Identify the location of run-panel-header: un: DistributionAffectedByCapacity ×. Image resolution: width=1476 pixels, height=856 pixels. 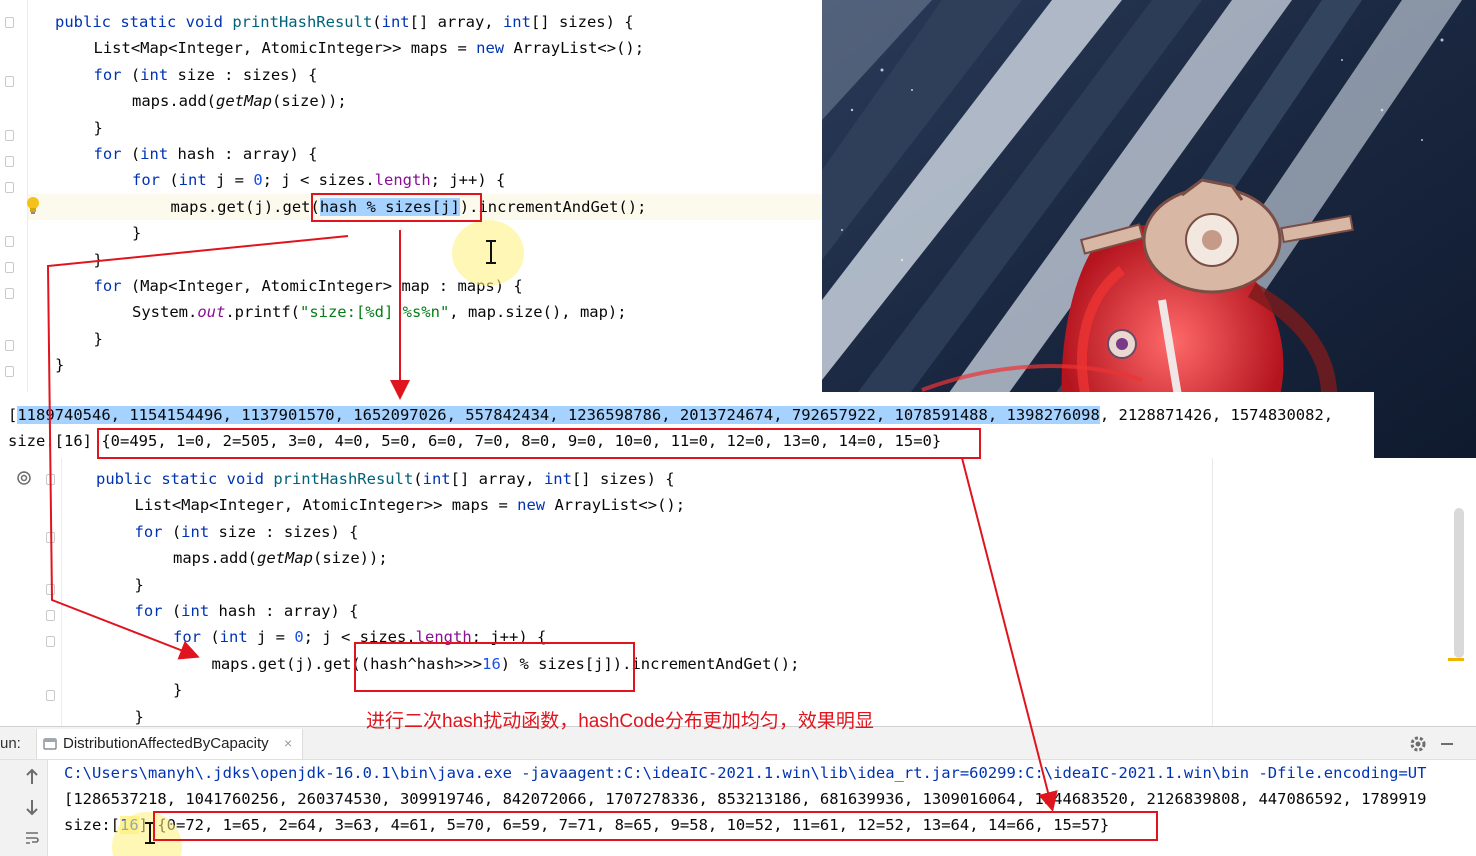
(738, 743).